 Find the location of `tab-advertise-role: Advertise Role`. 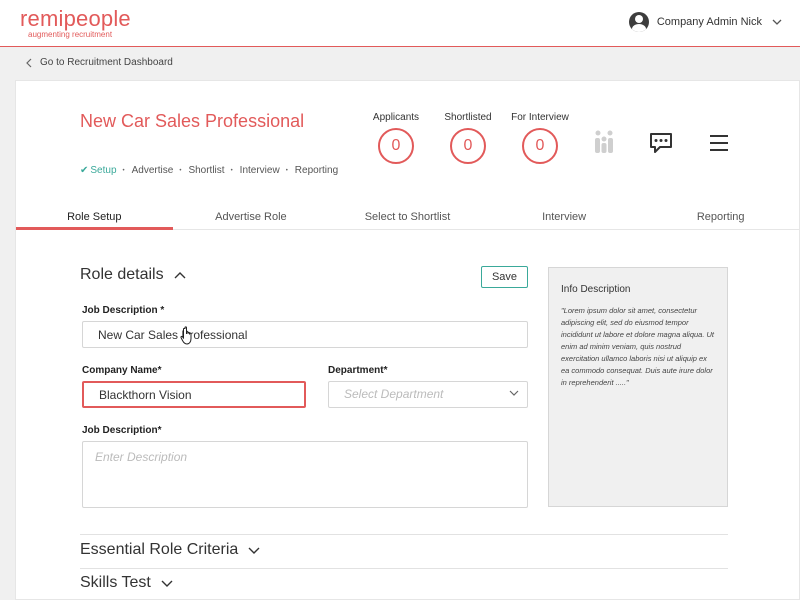

tab-advertise-role: Advertise Role is located at coordinates (251, 217).